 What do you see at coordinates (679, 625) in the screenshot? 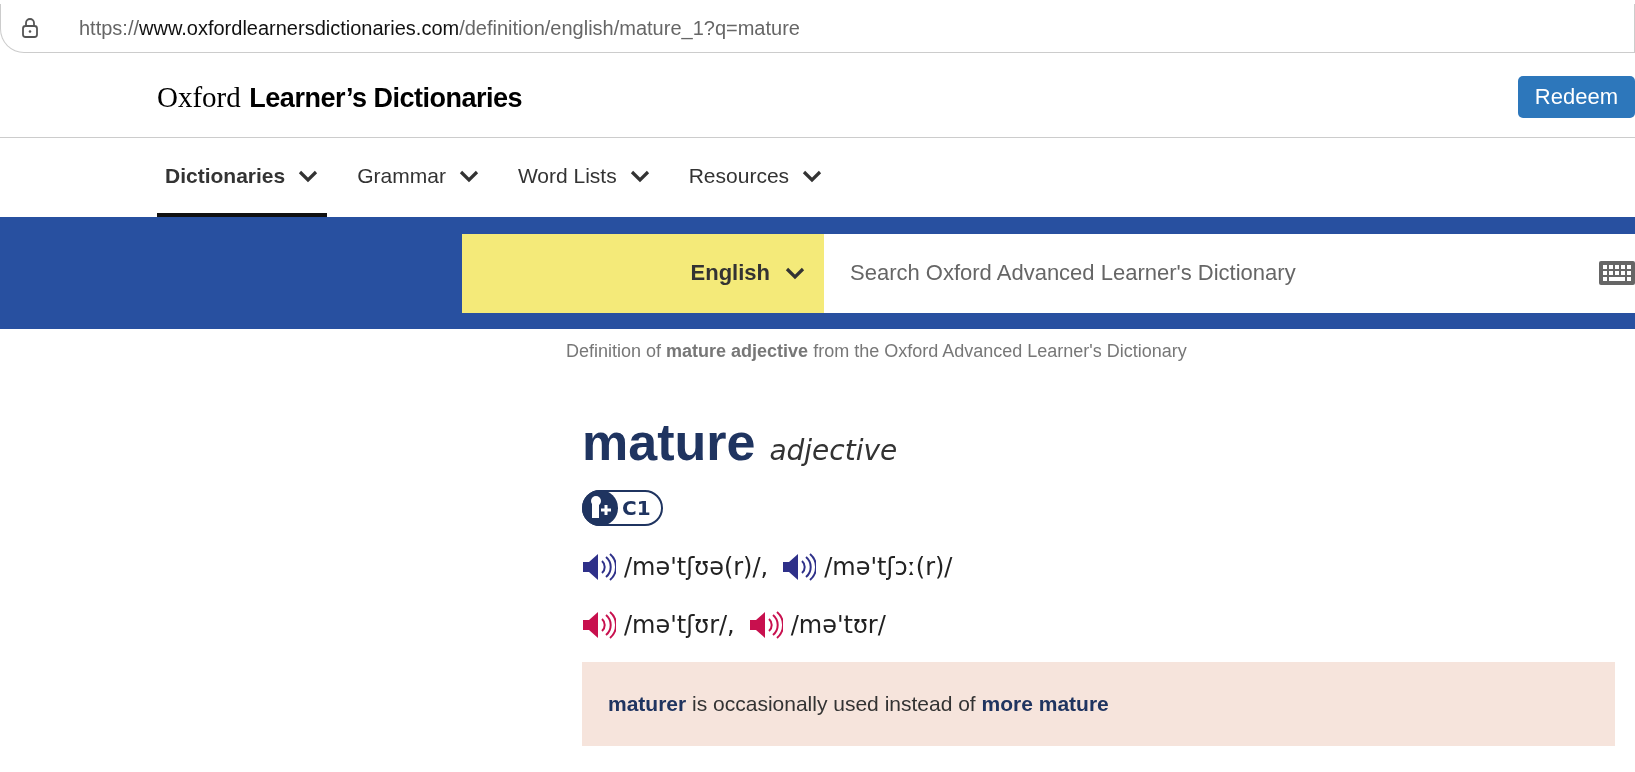
I see `phonetic-text: /mə'tʃʊr/,` at bounding box center [679, 625].